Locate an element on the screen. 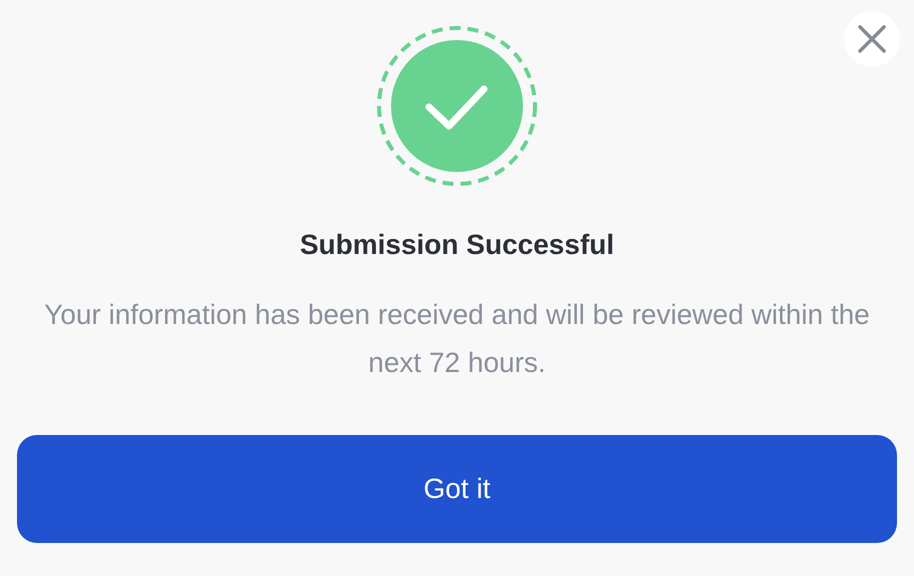 The image size is (914, 576). close-icon is located at coordinates (872, 39).